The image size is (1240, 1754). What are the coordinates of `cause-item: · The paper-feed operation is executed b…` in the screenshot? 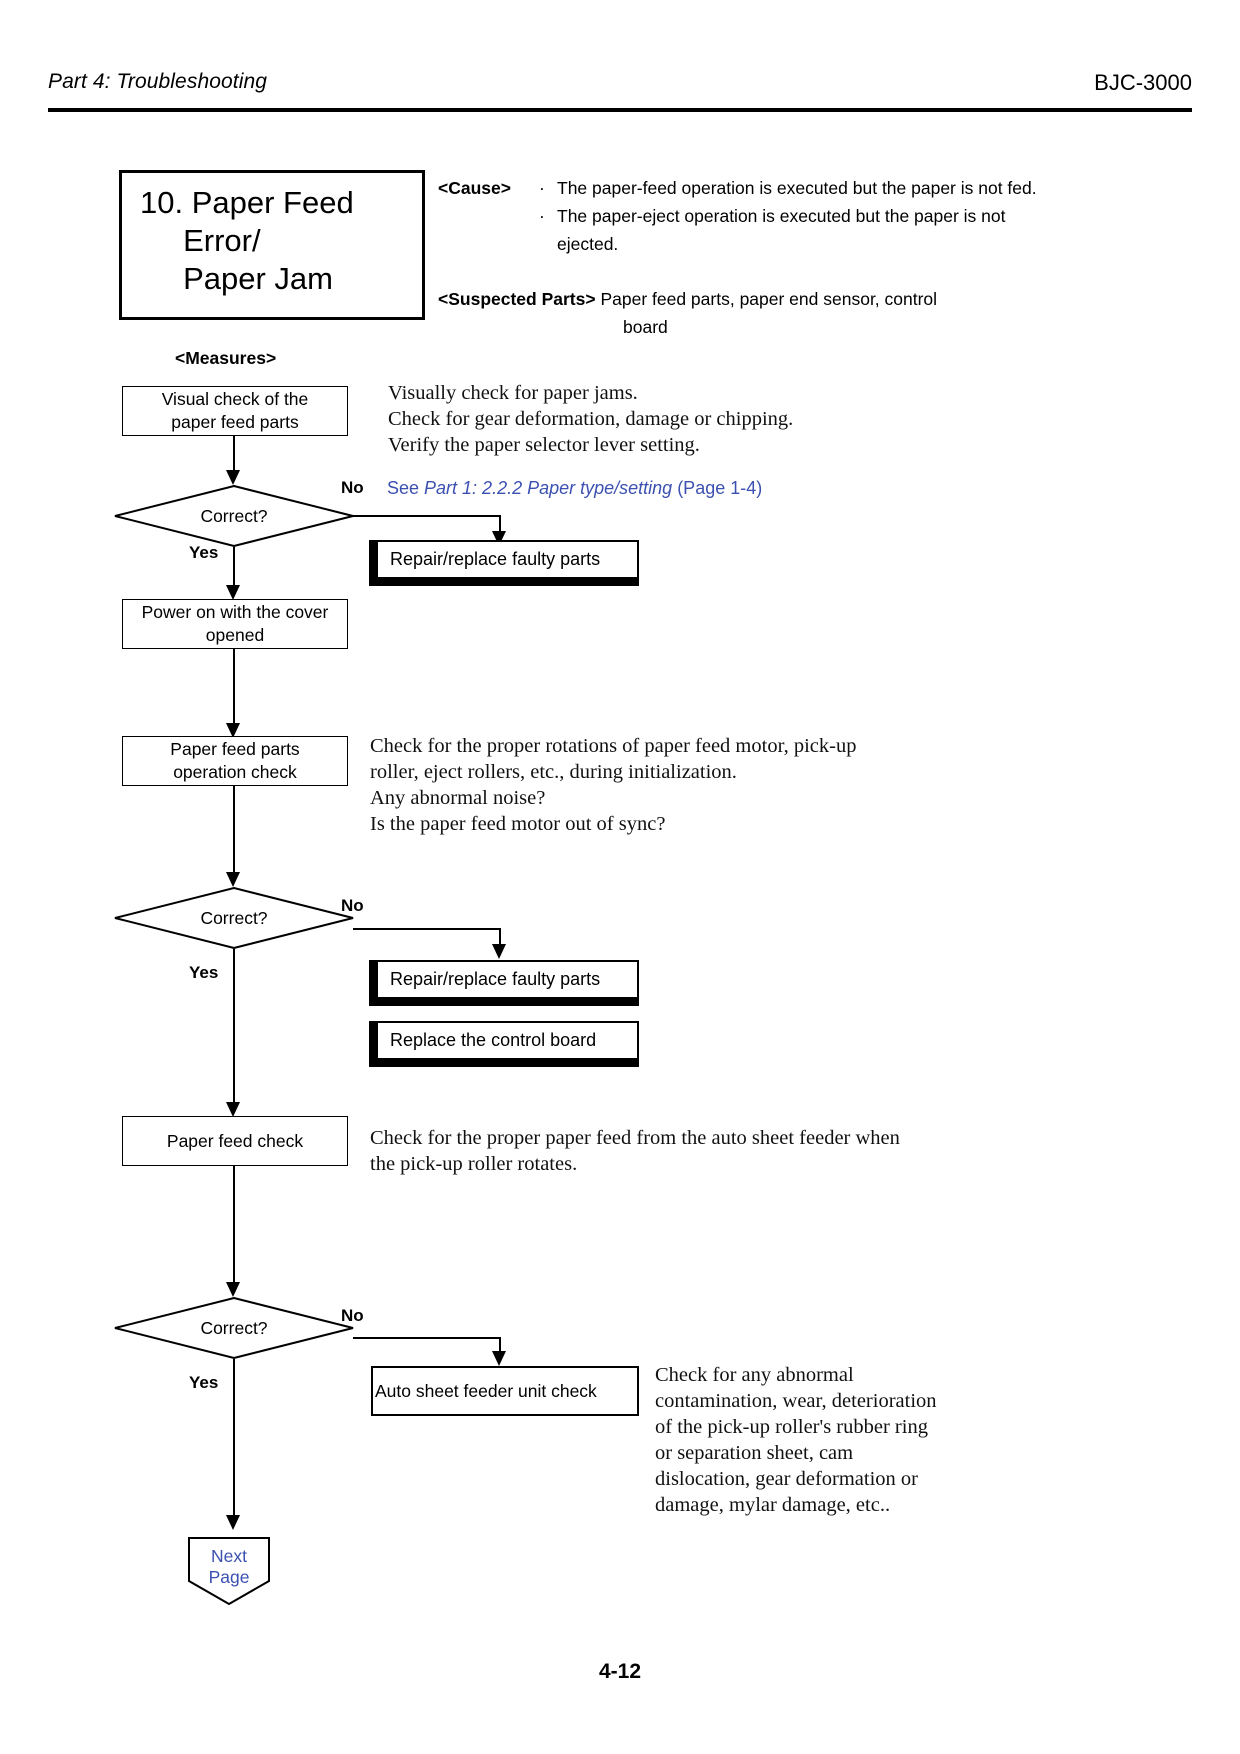 It's located at (797, 188).